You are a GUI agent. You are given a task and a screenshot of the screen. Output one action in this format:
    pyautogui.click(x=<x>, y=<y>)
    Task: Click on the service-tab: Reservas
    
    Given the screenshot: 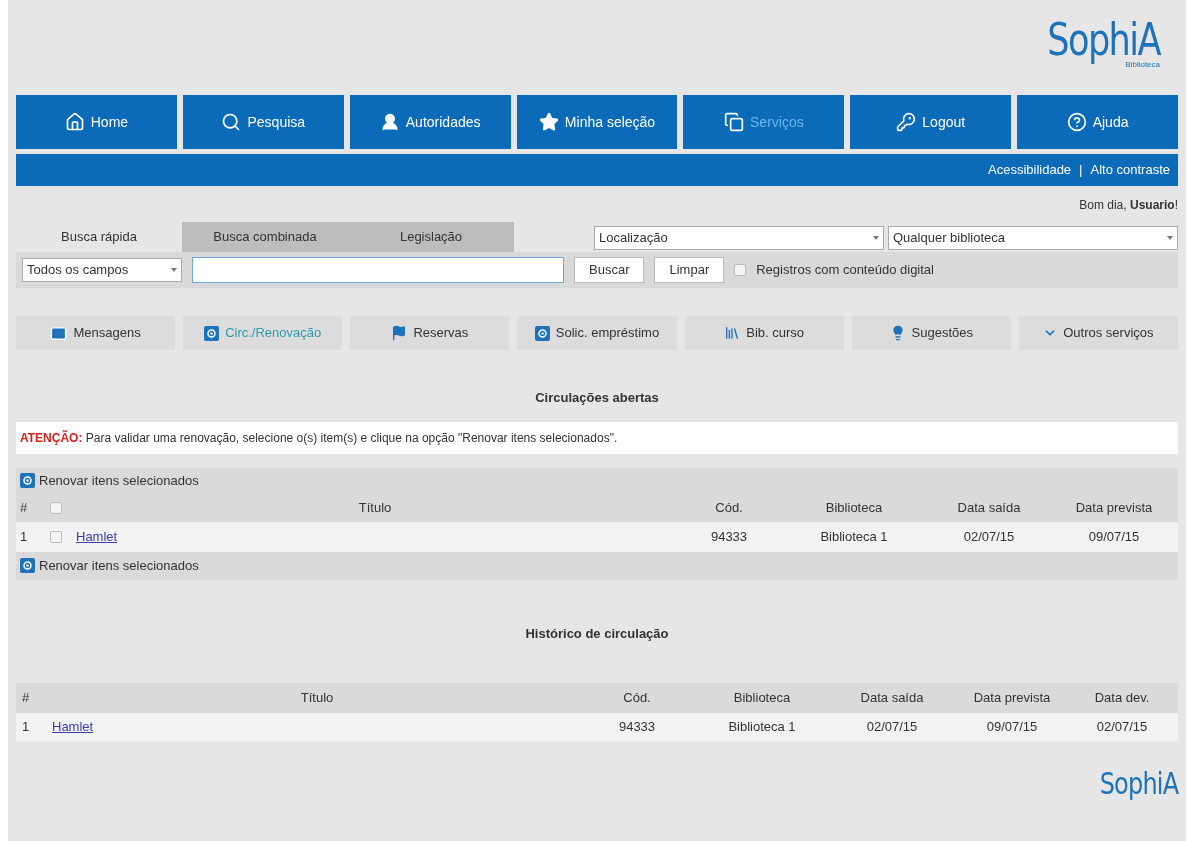 What is the action you would take?
    pyautogui.click(x=430, y=333)
    